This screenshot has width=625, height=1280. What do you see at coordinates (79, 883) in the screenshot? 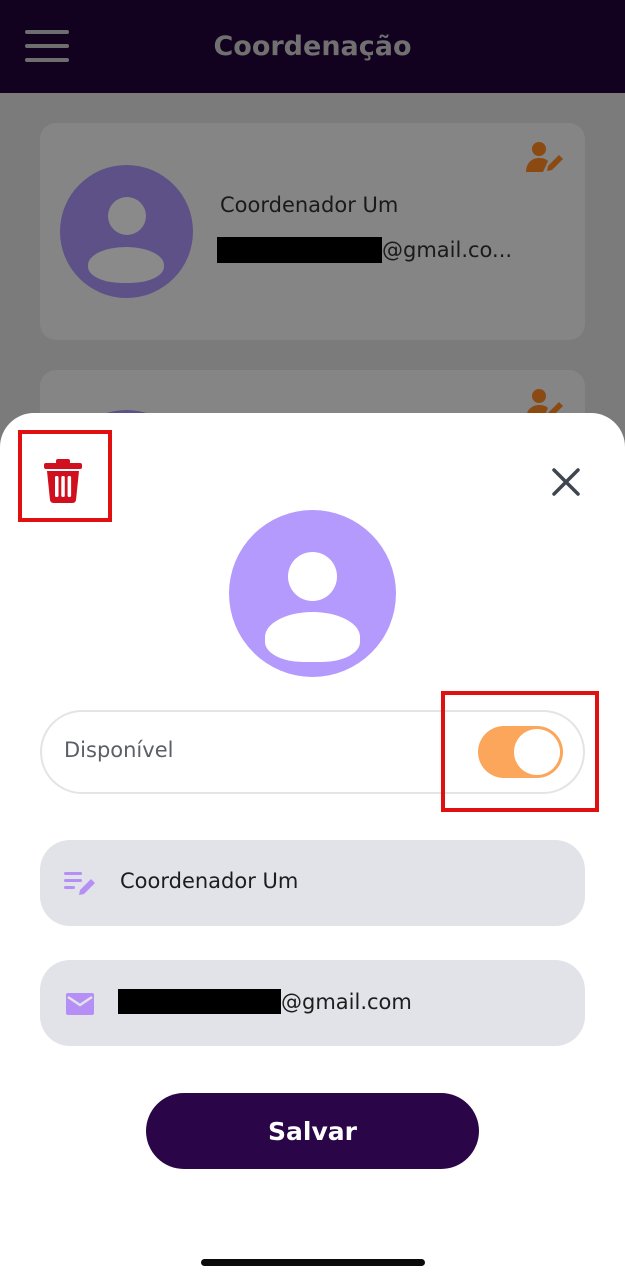
I see `edit-note-icon` at bounding box center [79, 883].